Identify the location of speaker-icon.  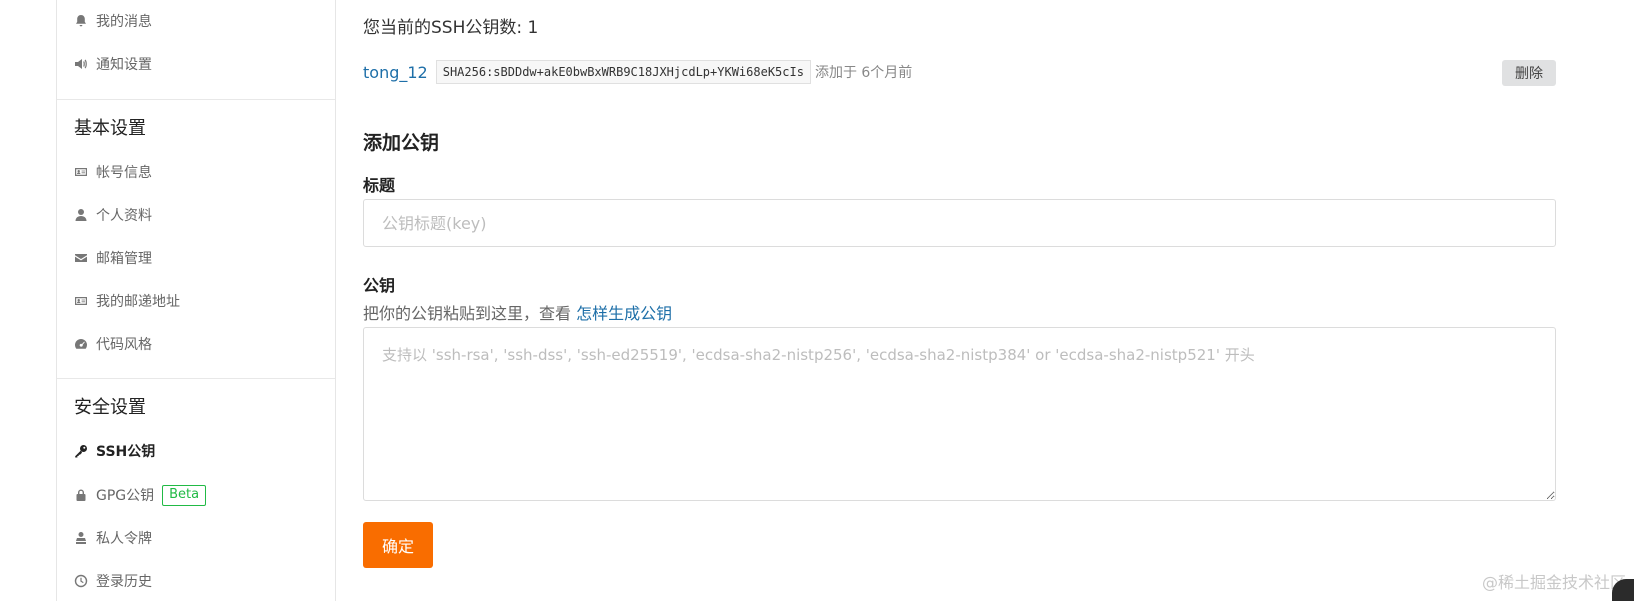
(81, 64).